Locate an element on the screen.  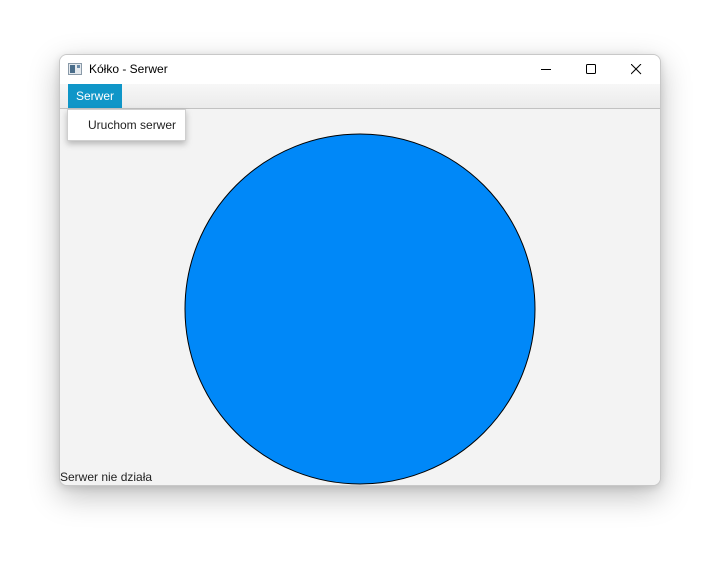
close-icon is located at coordinates (636, 69).